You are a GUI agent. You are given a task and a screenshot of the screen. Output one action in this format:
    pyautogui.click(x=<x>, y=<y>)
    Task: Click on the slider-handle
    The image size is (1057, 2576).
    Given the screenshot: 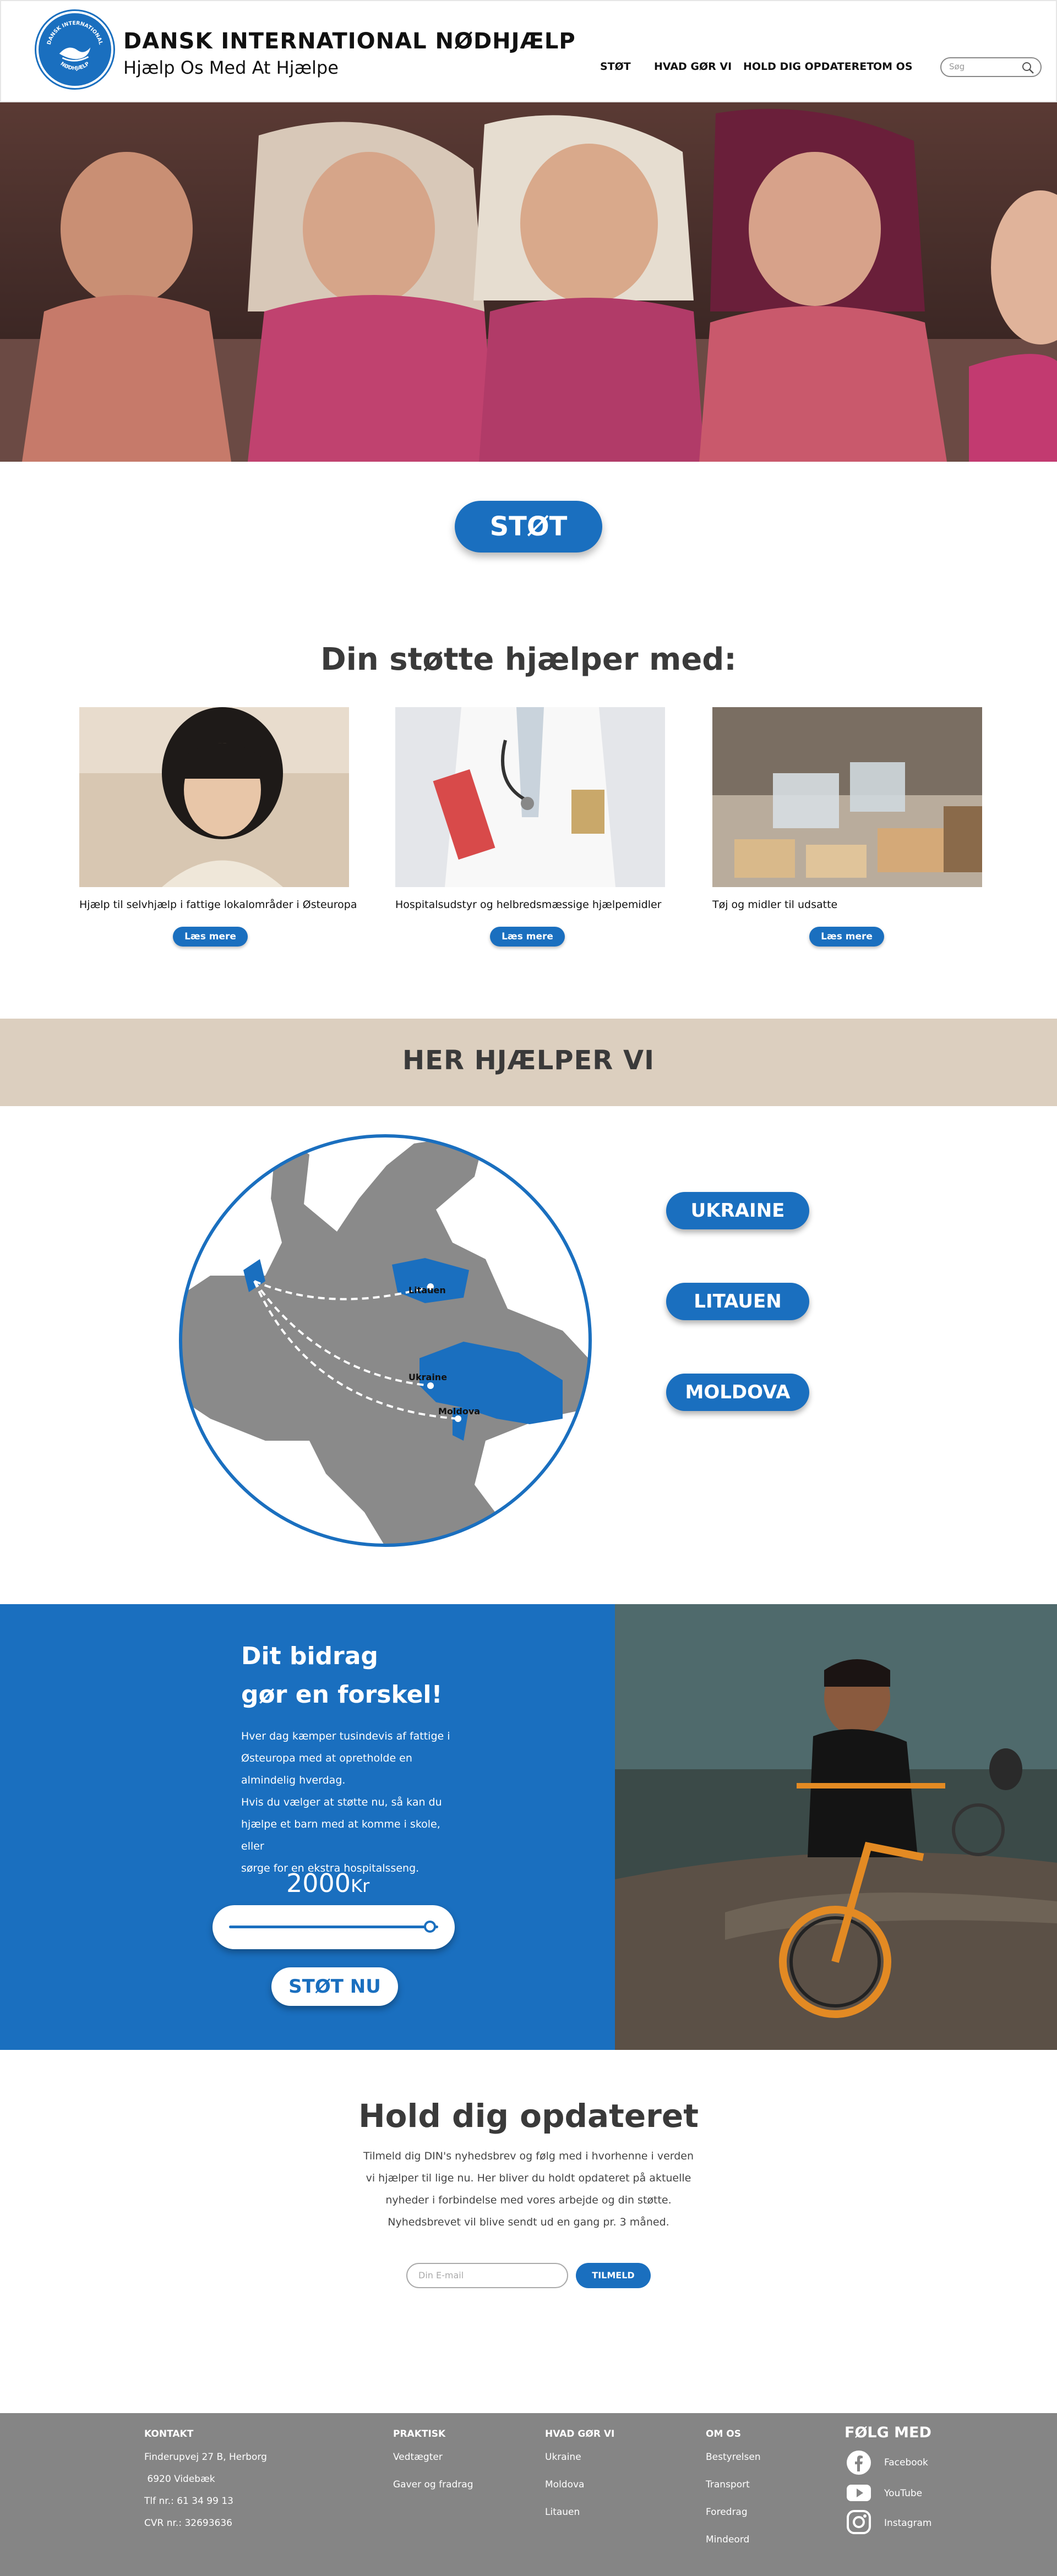 What is the action you would take?
    pyautogui.click(x=429, y=1927)
    